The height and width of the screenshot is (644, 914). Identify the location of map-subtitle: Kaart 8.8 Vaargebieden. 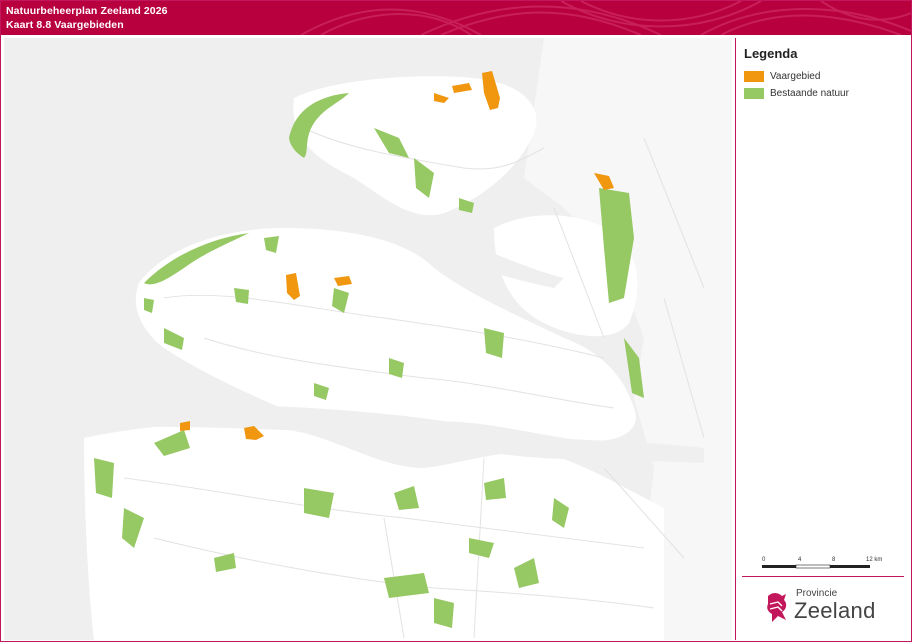
(65, 25).